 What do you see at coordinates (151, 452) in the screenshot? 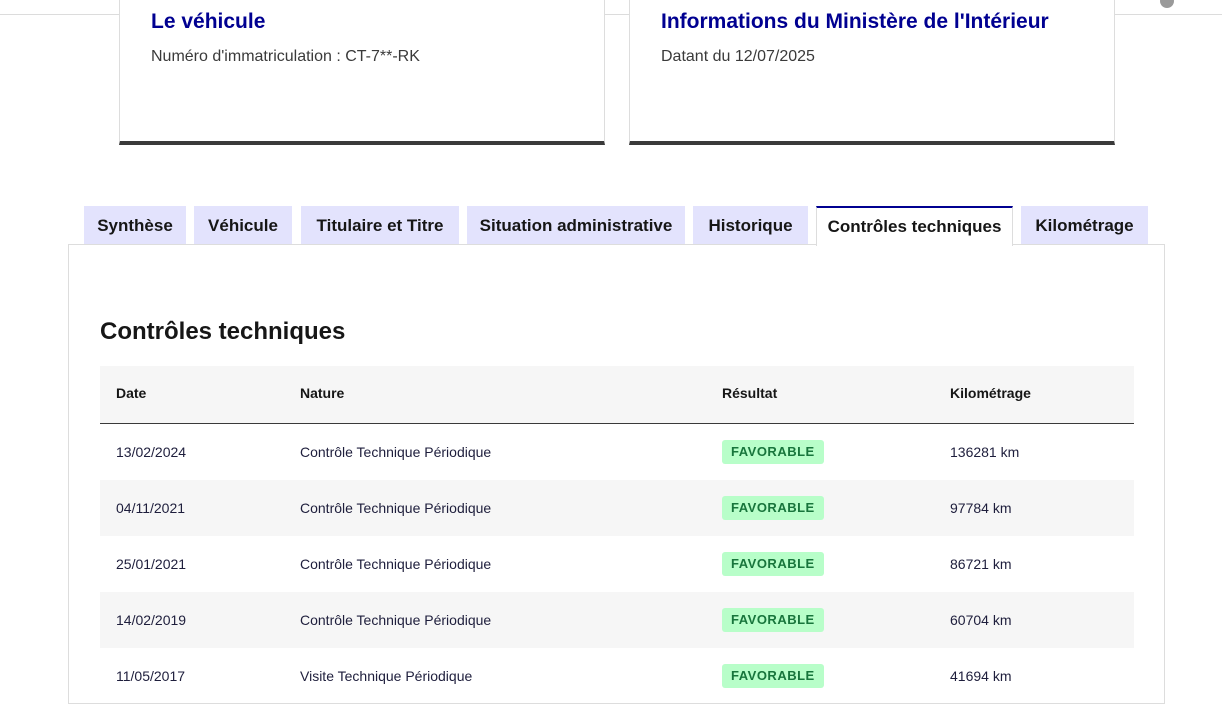
I see `cell-date: 13/02/2024` at bounding box center [151, 452].